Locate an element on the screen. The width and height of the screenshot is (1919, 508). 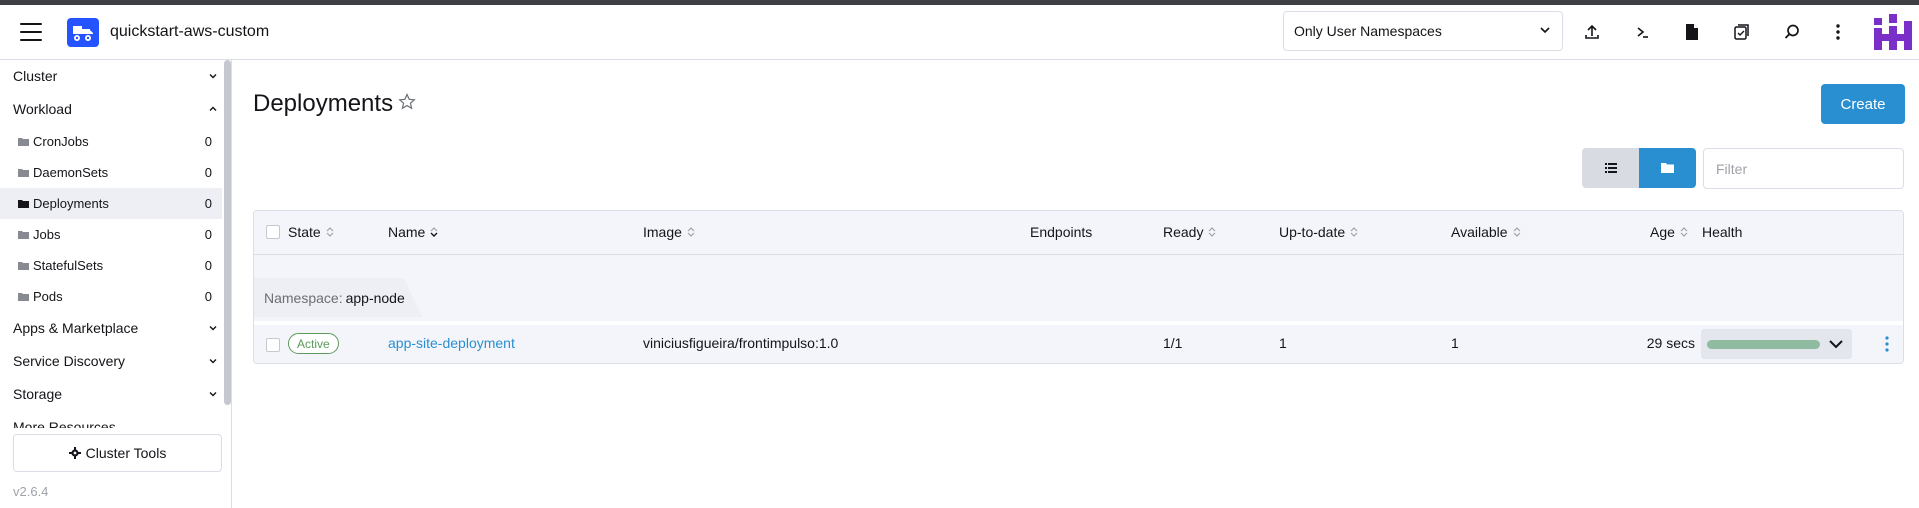
column-label: Ready is located at coordinates (1183, 232).